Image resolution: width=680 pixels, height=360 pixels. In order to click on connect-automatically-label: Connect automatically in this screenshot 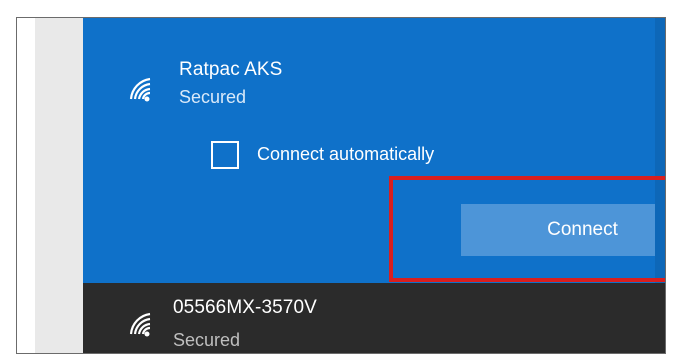, I will do `click(346, 154)`.